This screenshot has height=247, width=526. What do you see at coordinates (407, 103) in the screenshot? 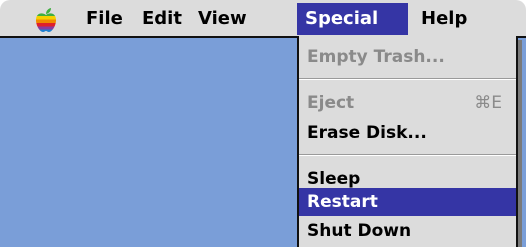
I see `menu-item-eject: Eject ⌘E` at bounding box center [407, 103].